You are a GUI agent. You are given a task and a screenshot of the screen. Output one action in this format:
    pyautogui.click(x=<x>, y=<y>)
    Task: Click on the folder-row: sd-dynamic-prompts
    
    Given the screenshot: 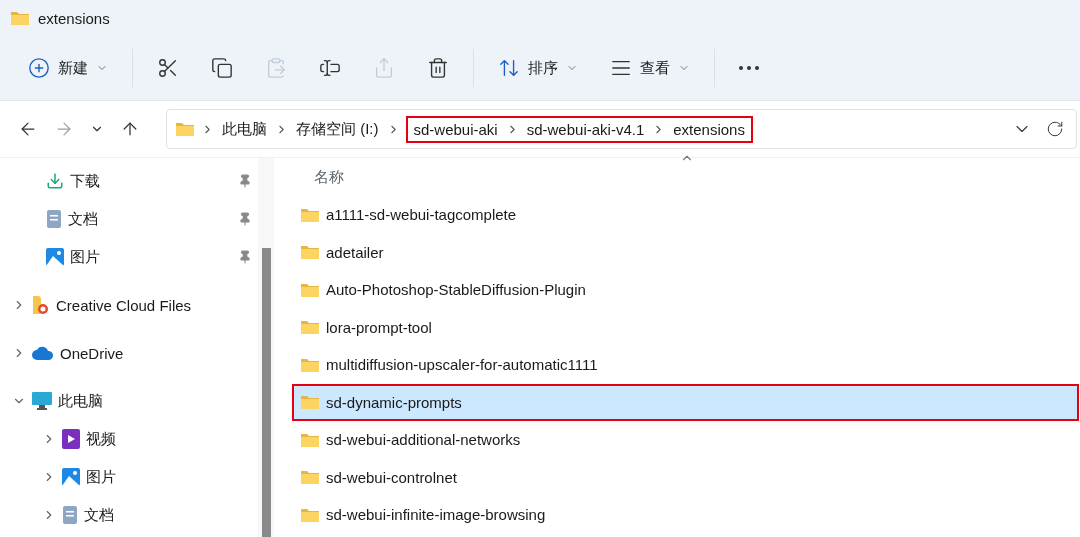 What is the action you would take?
    pyautogui.click(x=685, y=402)
    